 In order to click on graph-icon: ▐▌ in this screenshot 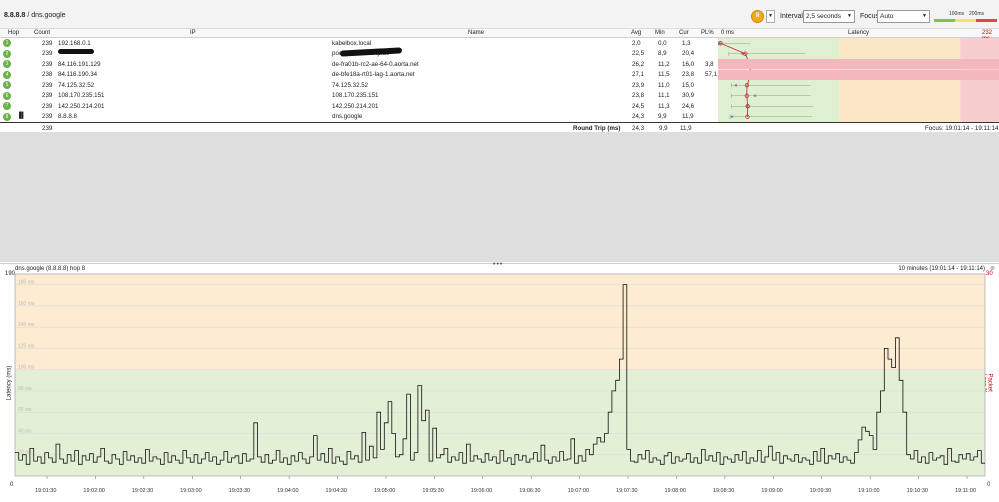, I will do `click(21, 116)`.